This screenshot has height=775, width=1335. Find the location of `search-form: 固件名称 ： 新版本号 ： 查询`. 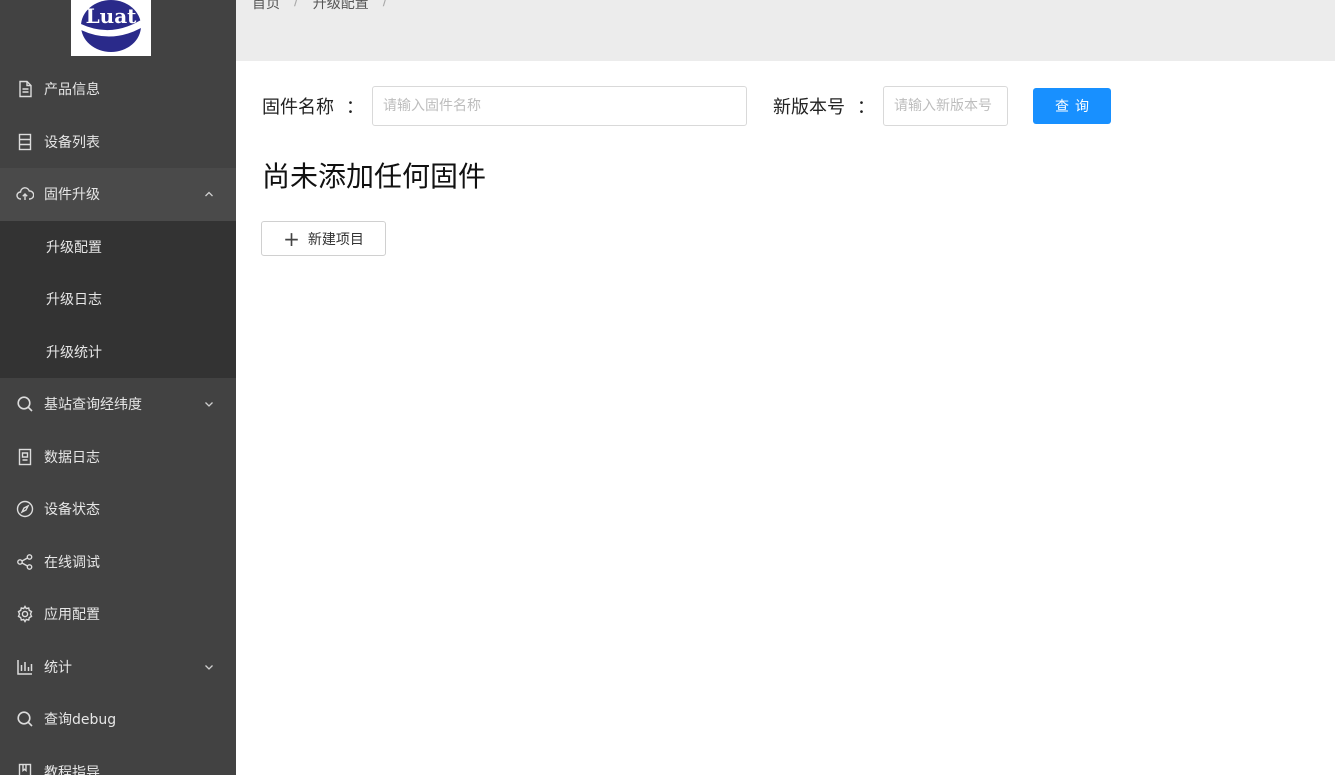

search-form: 固件名称 ： 新版本号 ： 查询 is located at coordinates (686, 106).